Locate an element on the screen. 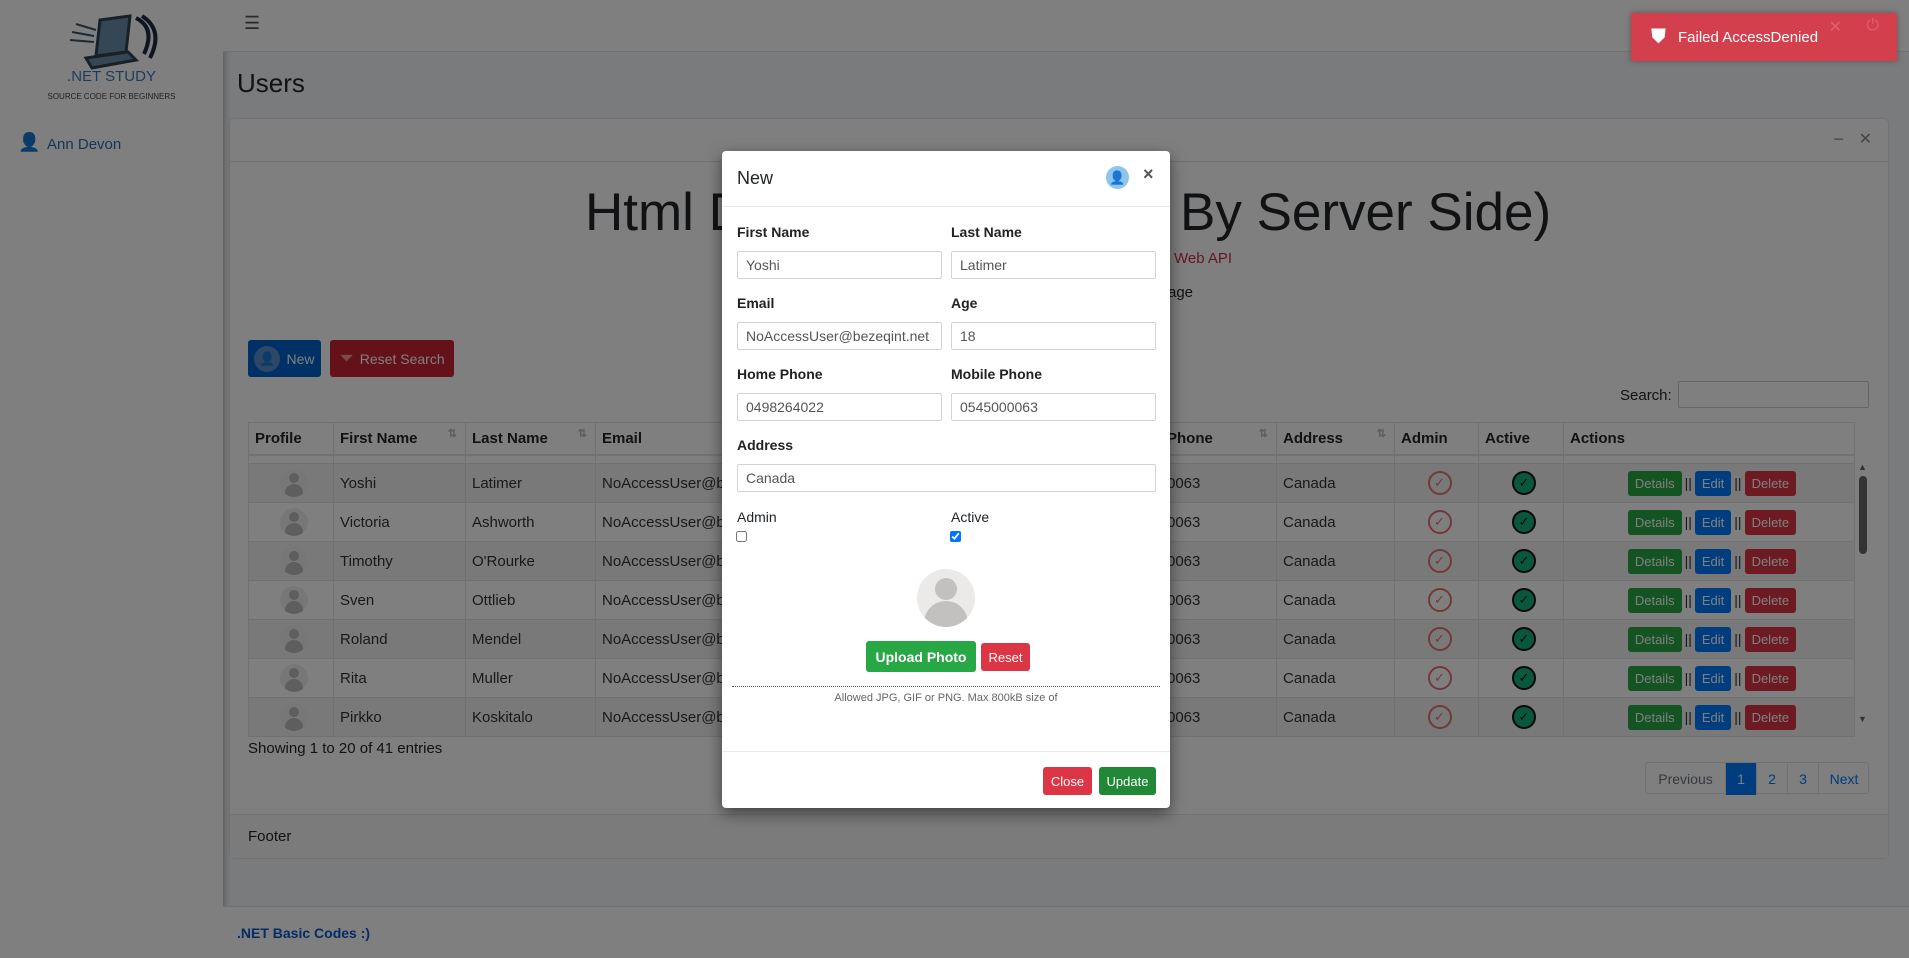 The image size is (1909, 958). home-phone-input is located at coordinates (839, 407).